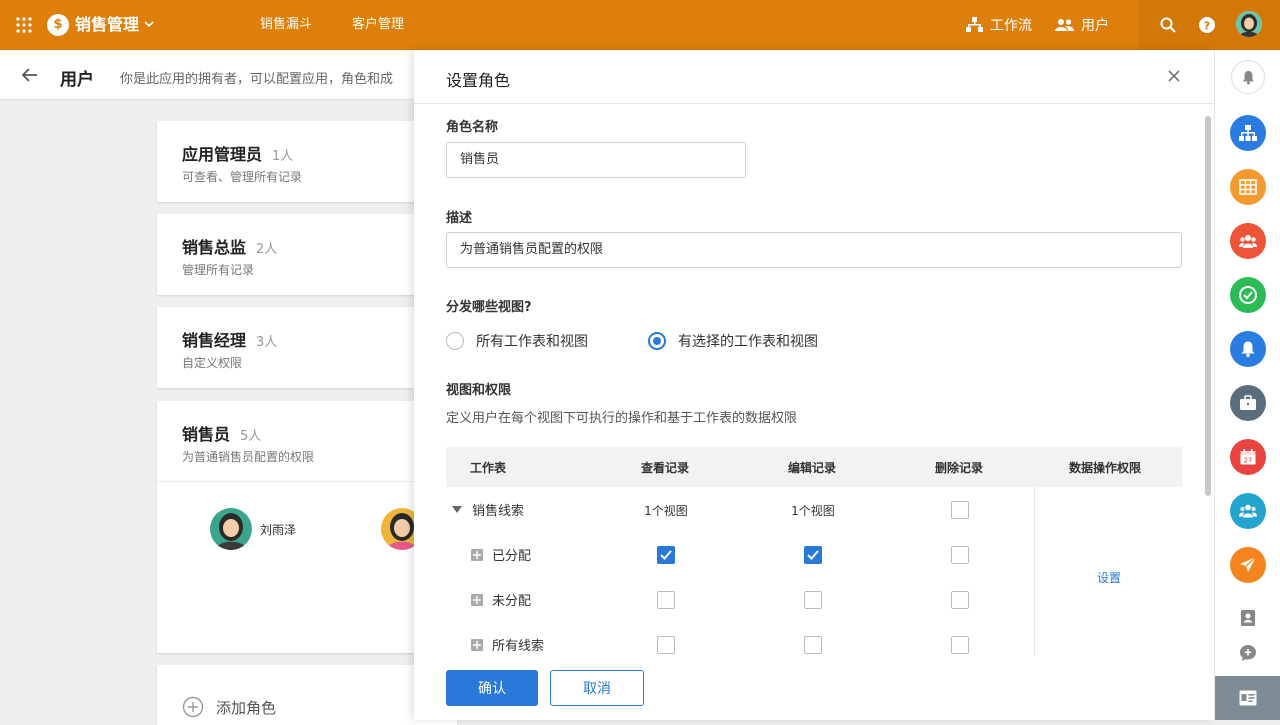 This screenshot has width=1280, height=725. I want to click on rail-app-work, so click(1248, 403).